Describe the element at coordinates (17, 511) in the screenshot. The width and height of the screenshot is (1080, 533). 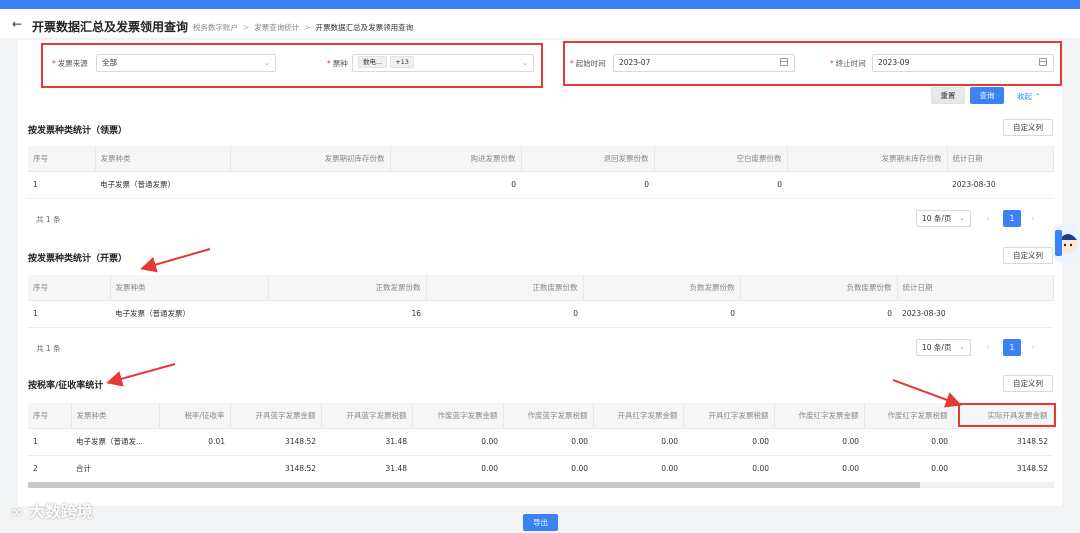
I see `watermark-icon: ∞` at that location.